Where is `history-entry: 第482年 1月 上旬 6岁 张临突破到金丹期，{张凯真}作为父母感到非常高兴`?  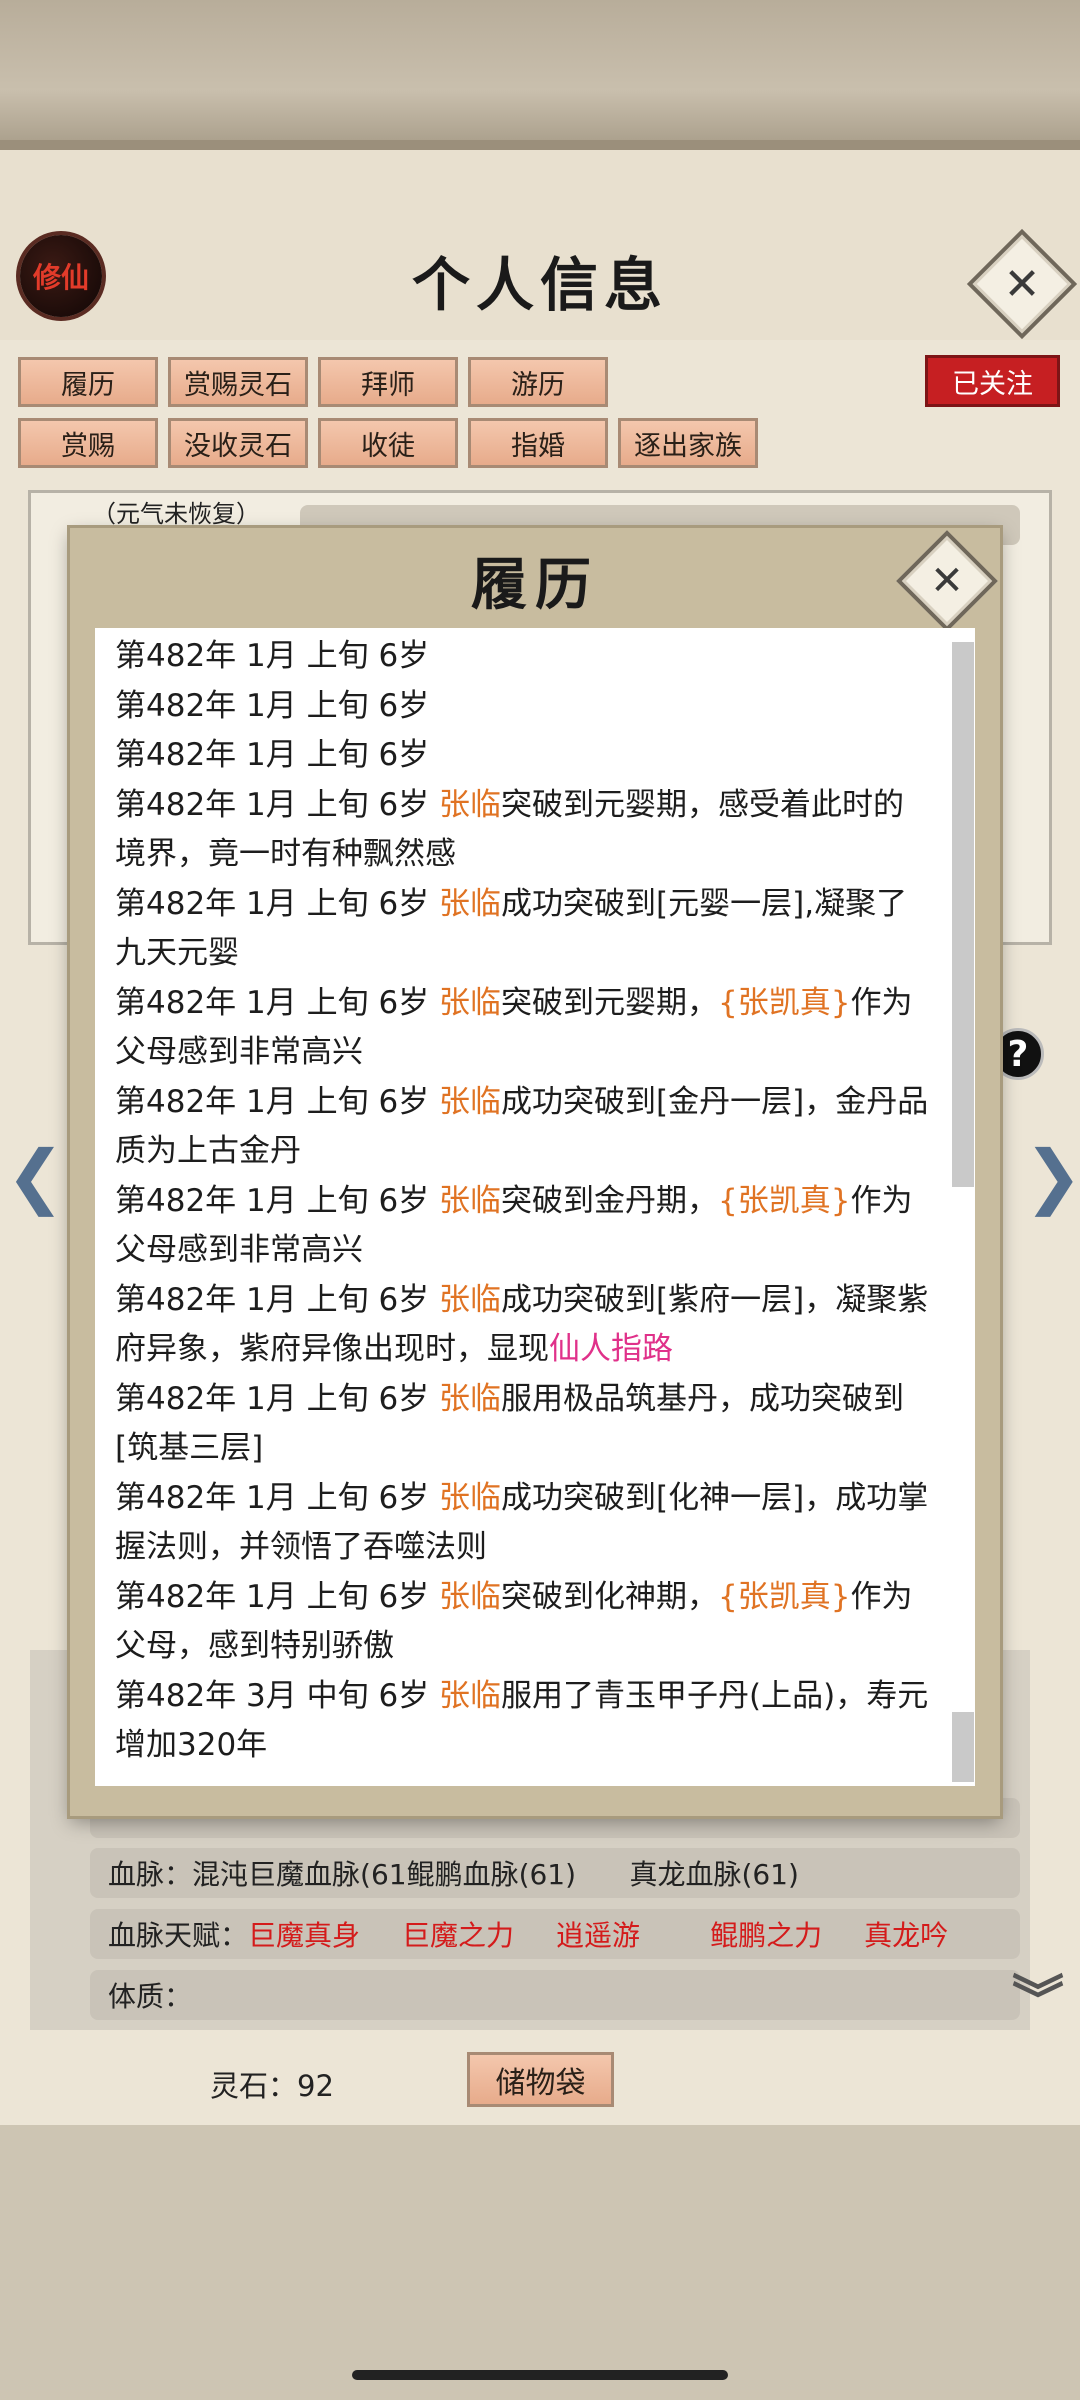
history-entry: 第482年 1月 上旬 6岁 张临突破到金丹期，{张凯真}作为父母感到非常高兴 is located at coordinates (525, 1226).